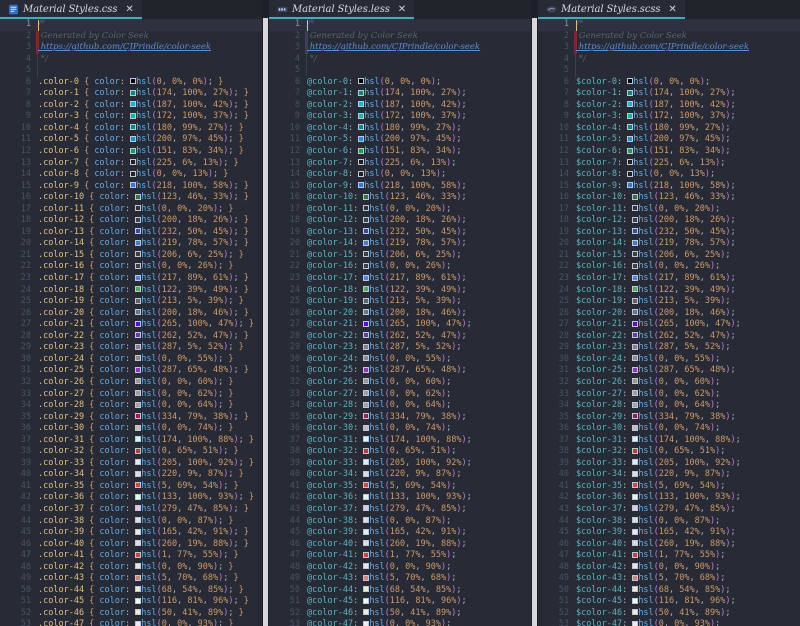  Describe the element at coordinates (669, 175) in the screenshot. I see `code-line: 14 $color-8: hsl(0, 0%, 13%);` at that location.